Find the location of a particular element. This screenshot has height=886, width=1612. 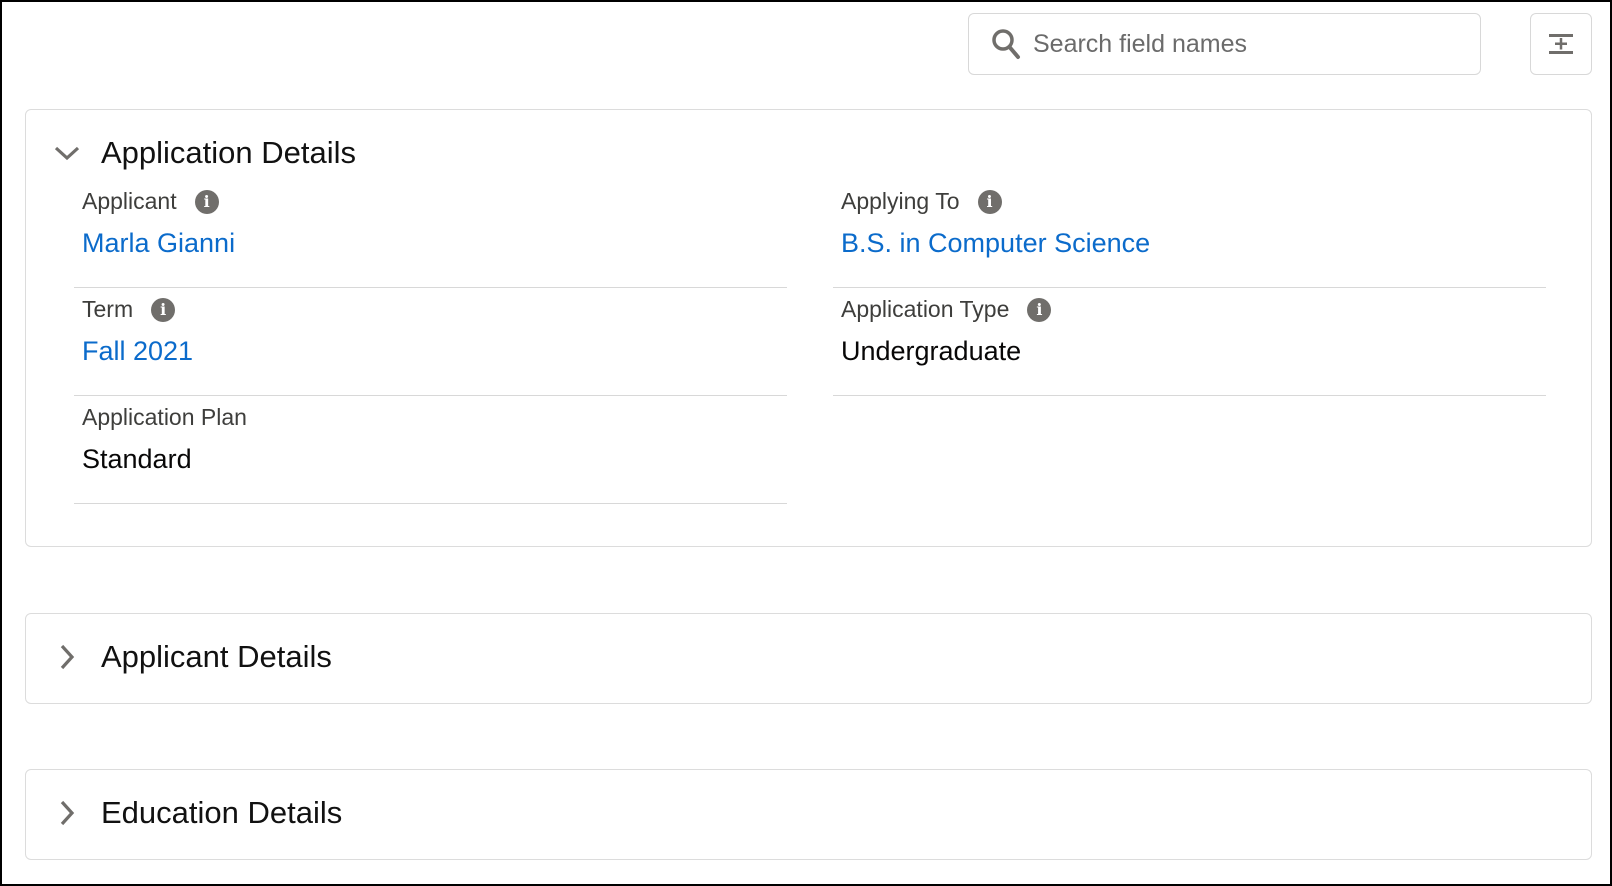

section-header-applicant-details: Applicant Details is located at coordinates (192, 657).